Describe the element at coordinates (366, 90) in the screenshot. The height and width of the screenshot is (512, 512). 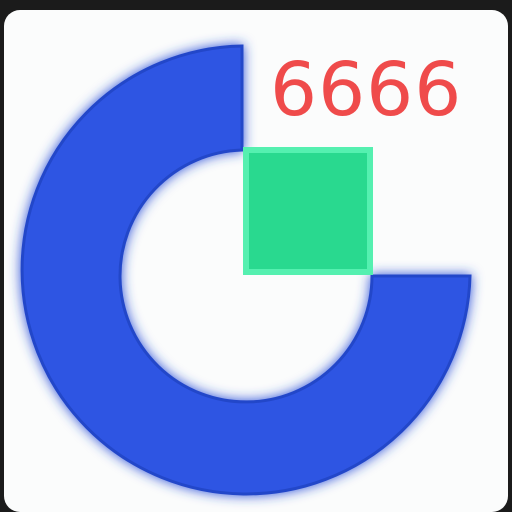
I see `badge-number: 6666` at that location.